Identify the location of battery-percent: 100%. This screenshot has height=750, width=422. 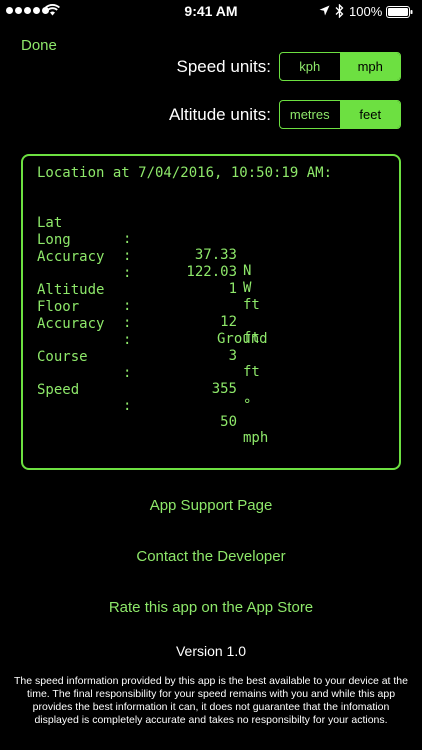
(366, 11).